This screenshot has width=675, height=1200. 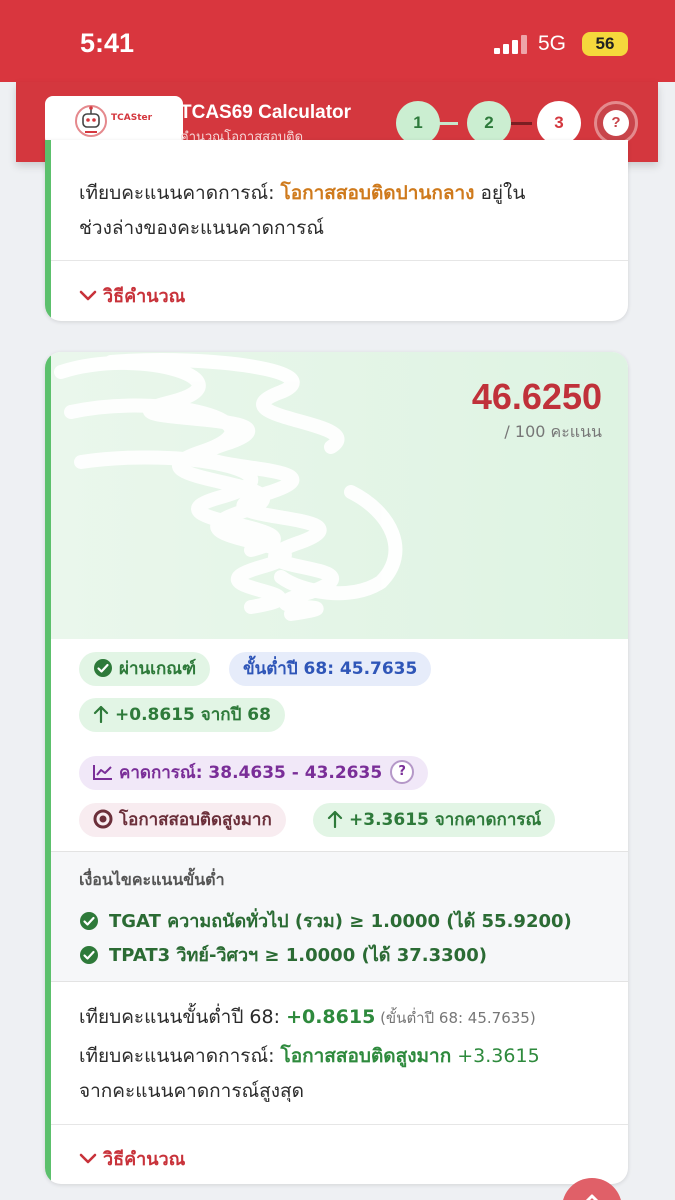 I want to click on predicted-help-icon: ?, so click(x=402, y=771).